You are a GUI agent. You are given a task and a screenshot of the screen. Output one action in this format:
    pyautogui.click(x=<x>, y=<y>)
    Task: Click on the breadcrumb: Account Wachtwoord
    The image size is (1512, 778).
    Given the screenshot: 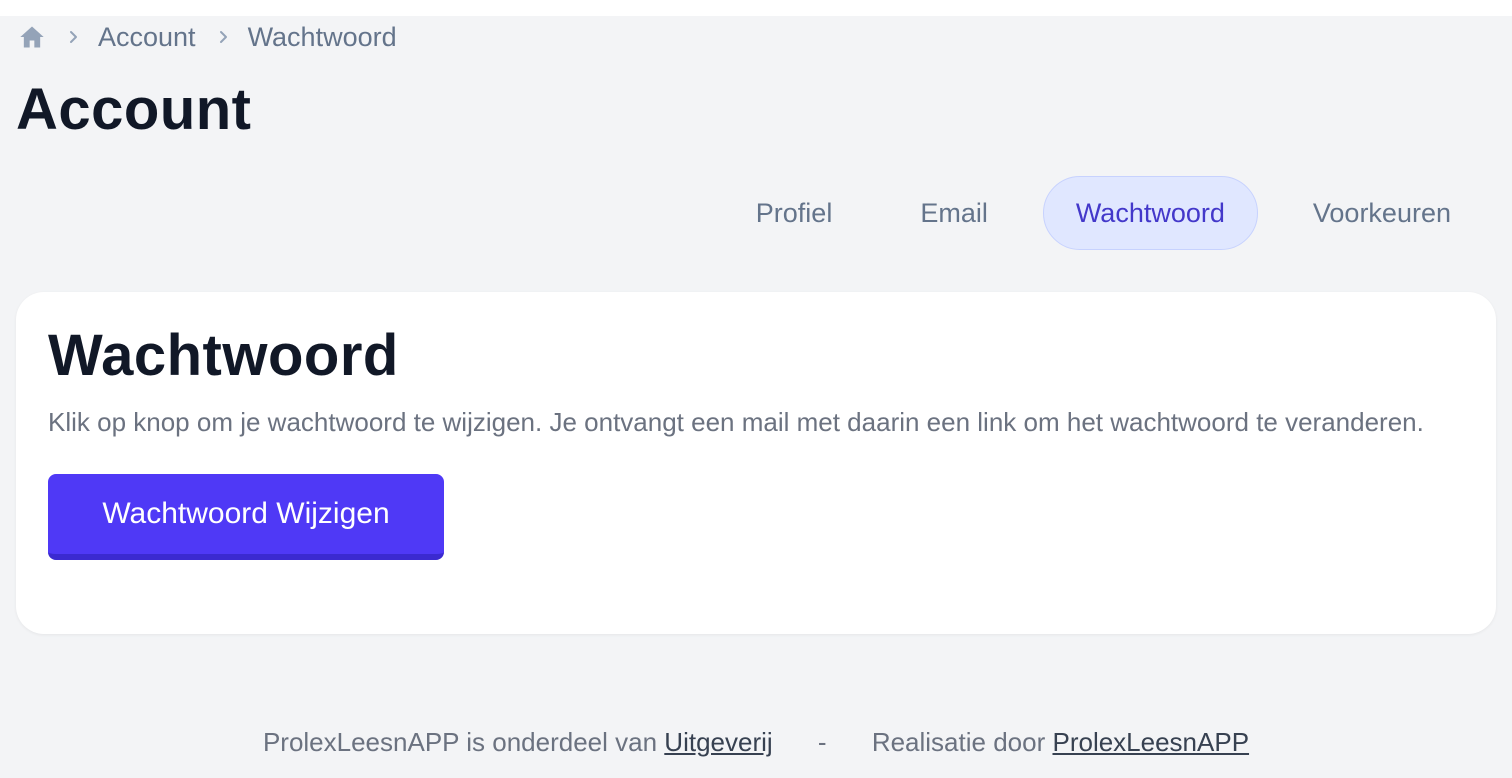 What is the action you would take?
    pyautogui.click(x=207, y=37)
    